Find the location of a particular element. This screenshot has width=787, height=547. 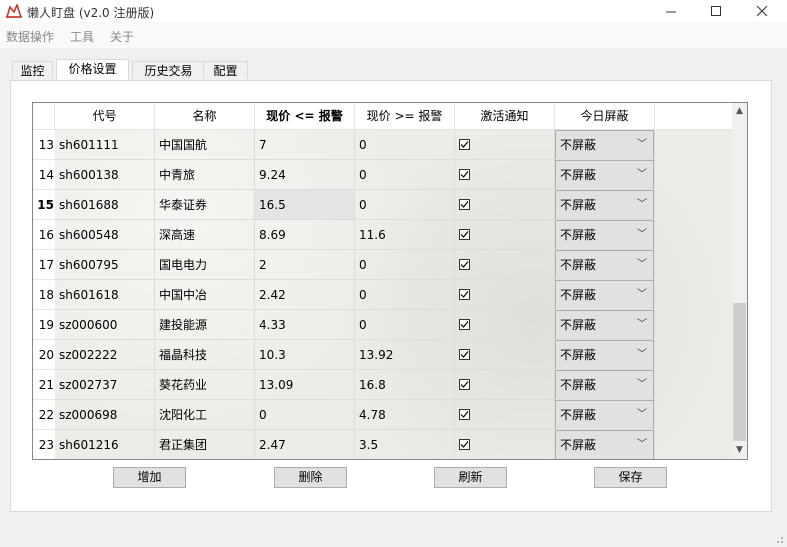

maximize-button is located at coordinates (716, 11).